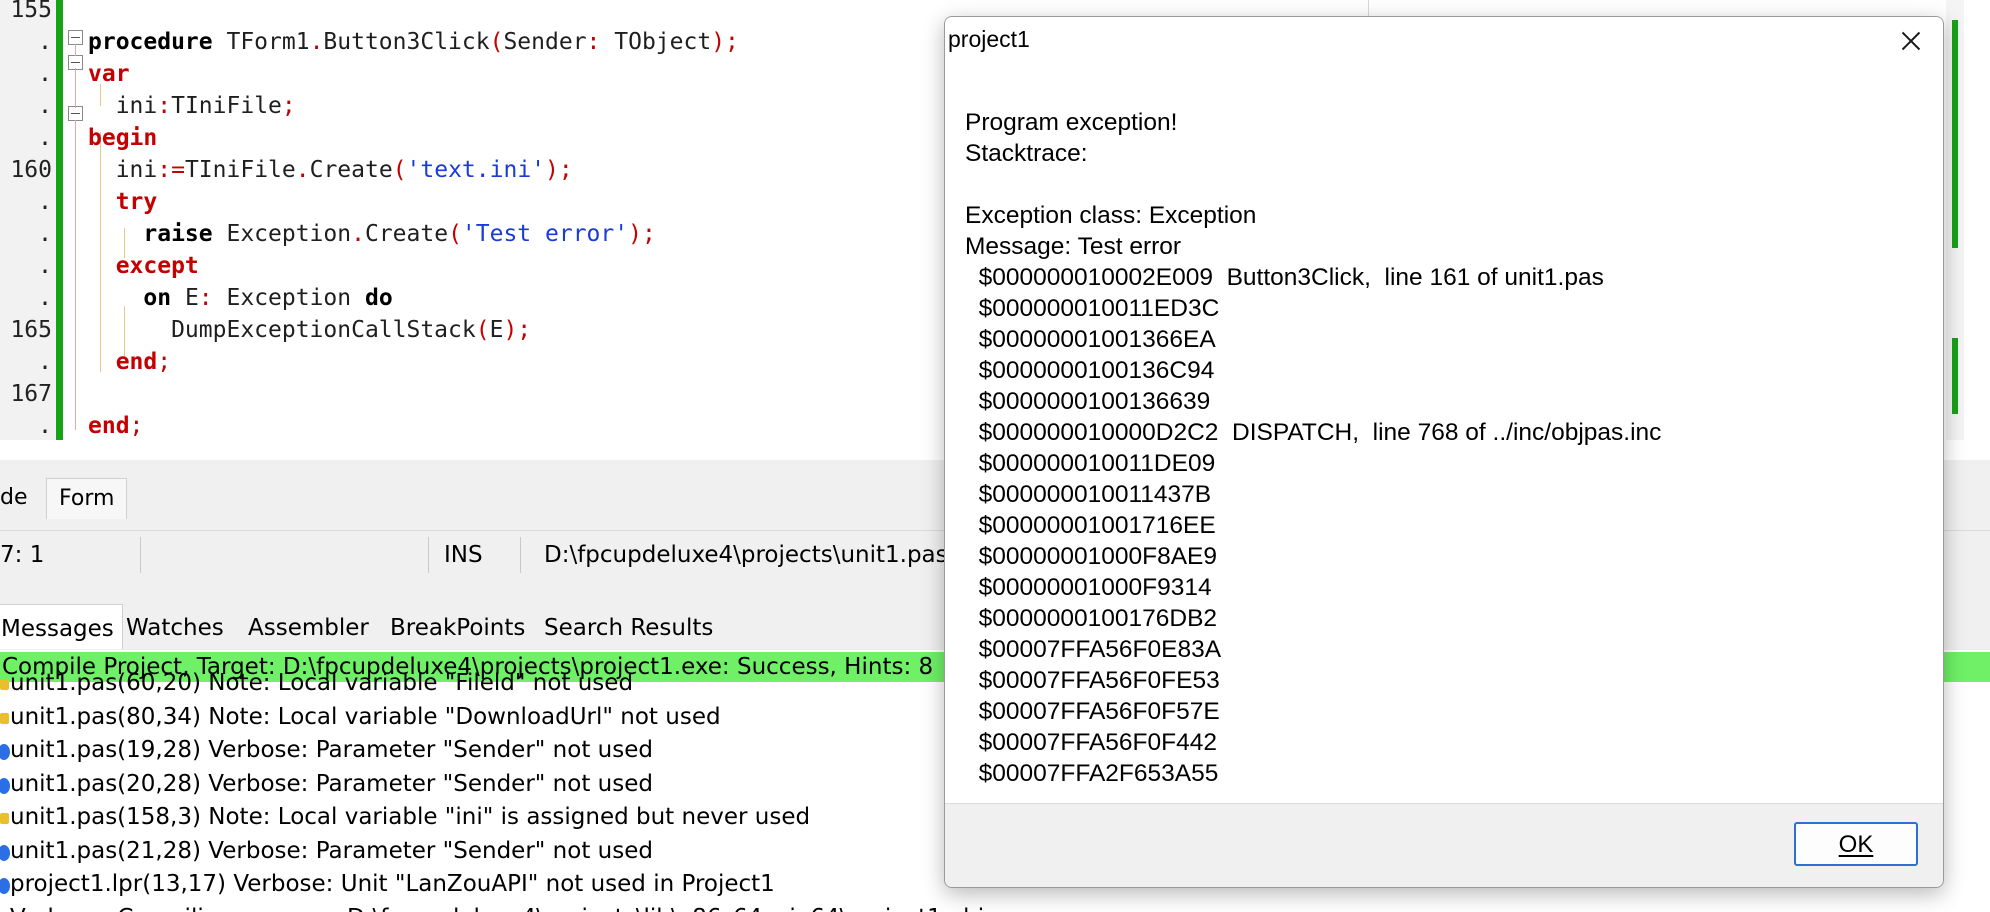  I want to click on code-token: 'Test error', so click(545, 234).